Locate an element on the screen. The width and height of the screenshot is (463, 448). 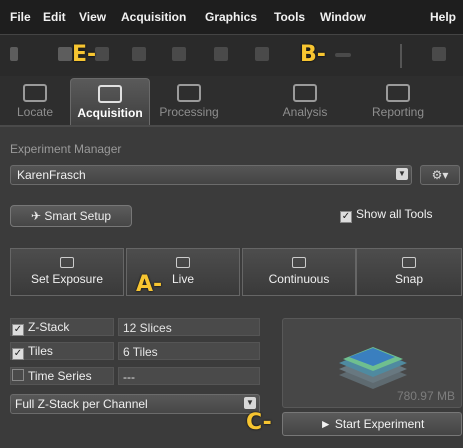
cut-icon is located at coordinates (102, 54).